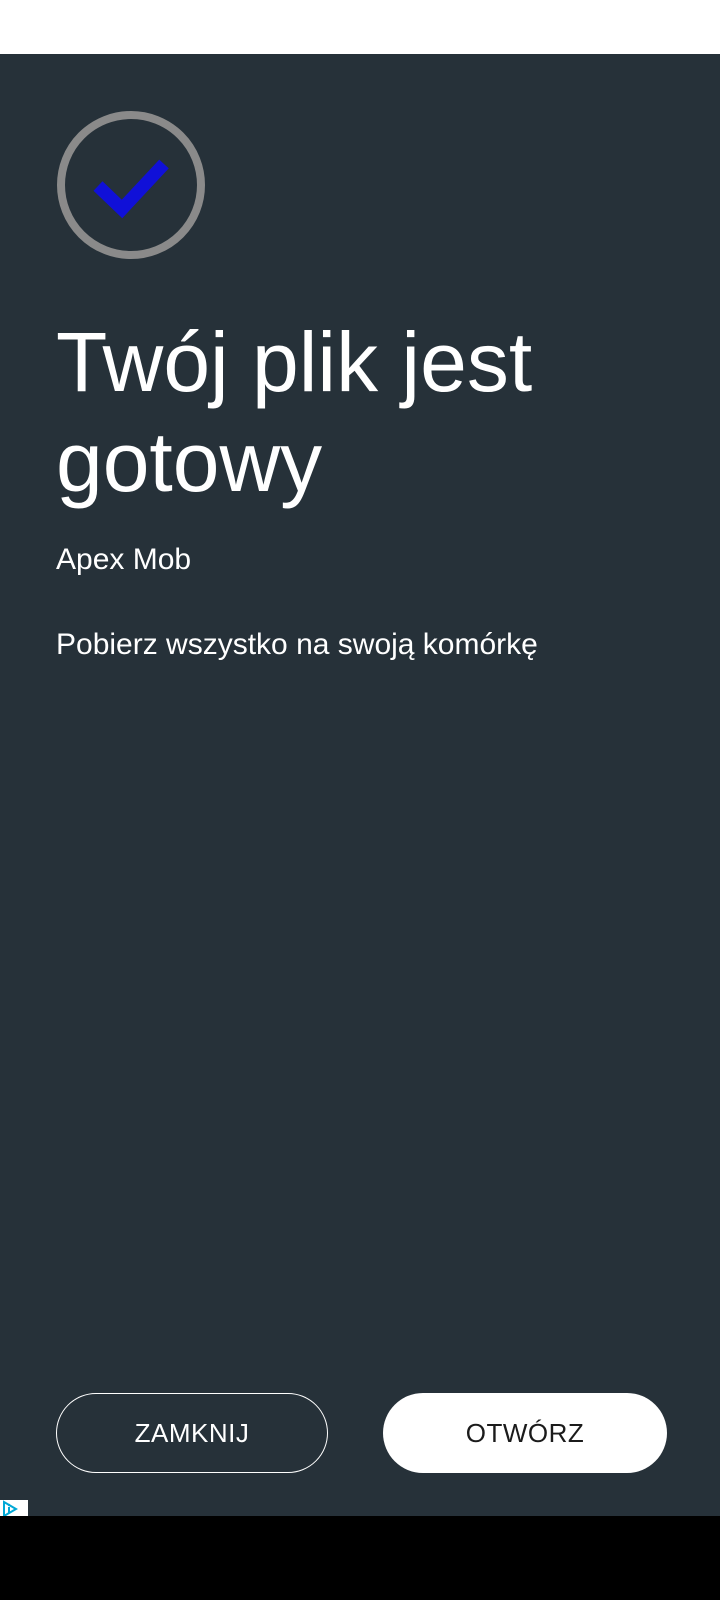 The width and height of the screenshot is (720, 1600). I want to click on close-button: ZAMKNIJ, so click(192, 1433).